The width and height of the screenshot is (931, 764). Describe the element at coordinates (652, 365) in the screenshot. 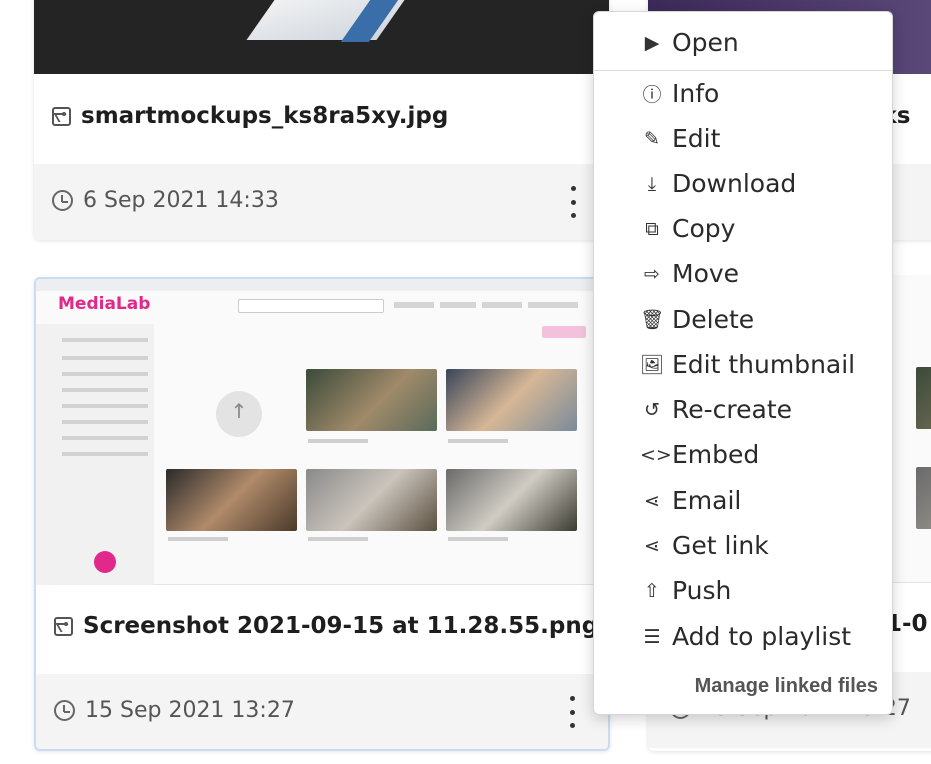

I see `image-icon: 🖼` at that location.